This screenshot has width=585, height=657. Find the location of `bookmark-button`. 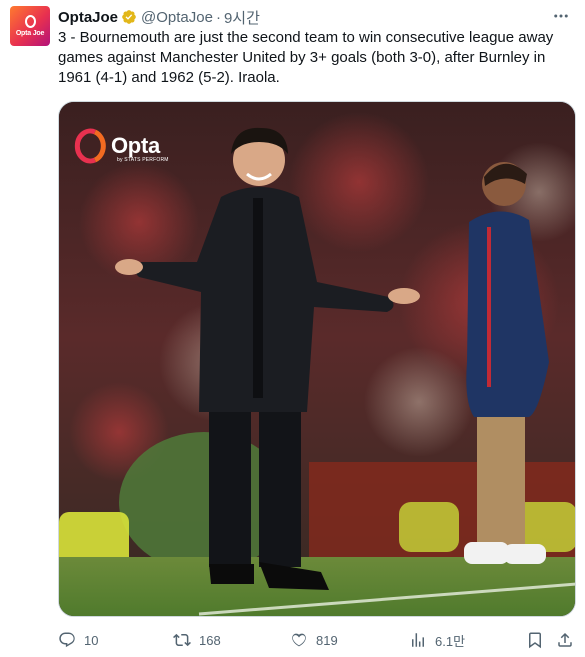

bookmark-button is located at coordinates (535, 640).